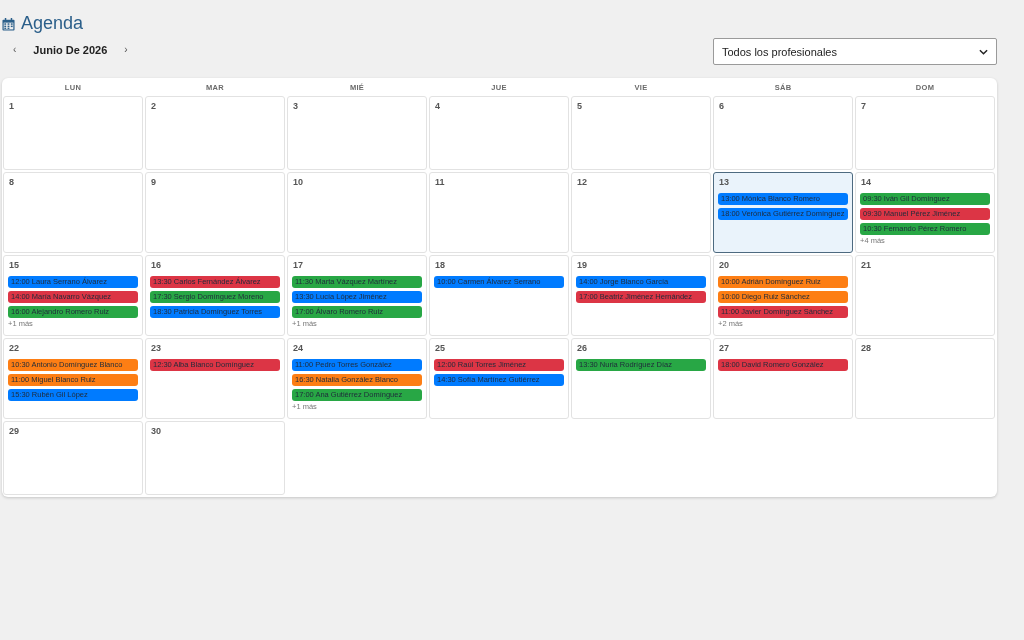 The height and width of the screenshot is (640, 1024). Describe the element at coordinates (783, 133) in the screenshot. I see `day-cell: 6` at that location.